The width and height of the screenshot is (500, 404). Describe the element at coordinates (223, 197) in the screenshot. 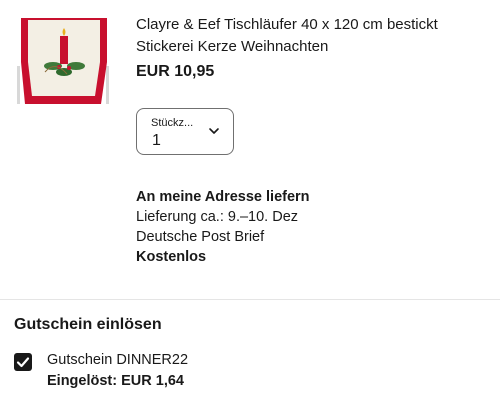

I see `delivery-heading: An meine Adresse liefern` at that location.